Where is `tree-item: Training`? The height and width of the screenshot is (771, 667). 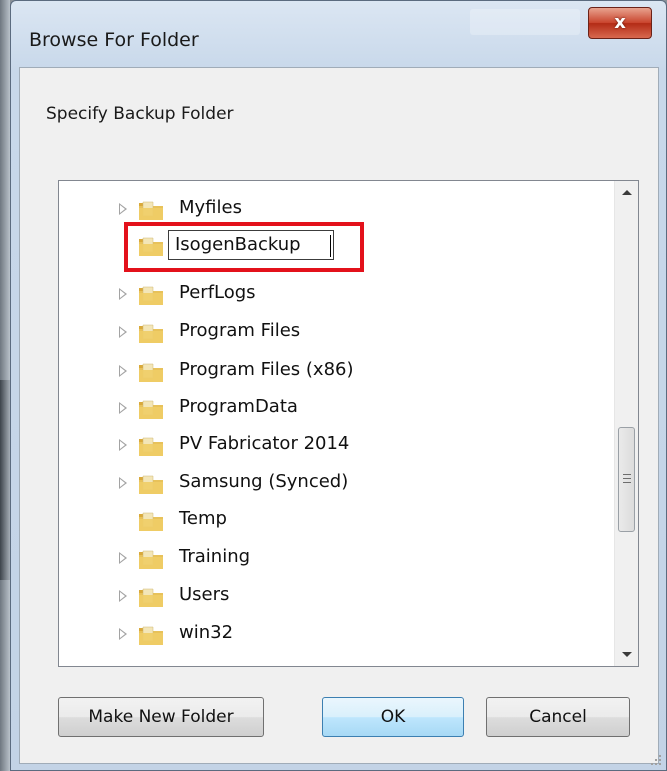
tree-item: Training is located at coordinates (329, 559).